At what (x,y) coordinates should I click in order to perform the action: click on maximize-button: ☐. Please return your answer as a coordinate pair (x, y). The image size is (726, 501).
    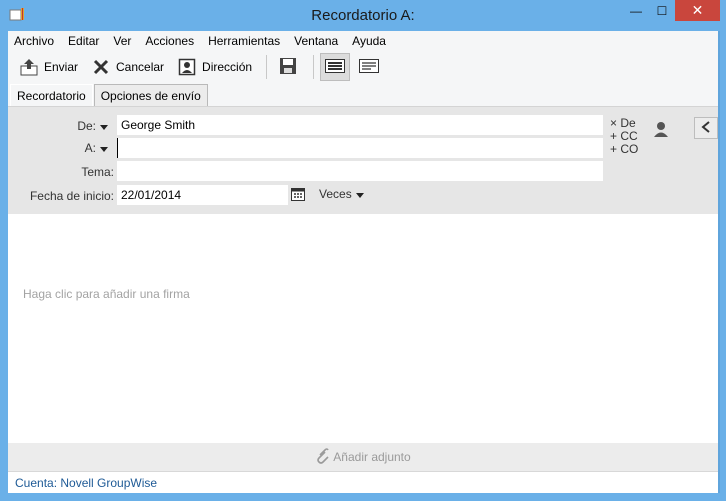
    Looking at the image, I should click on (662, 10).